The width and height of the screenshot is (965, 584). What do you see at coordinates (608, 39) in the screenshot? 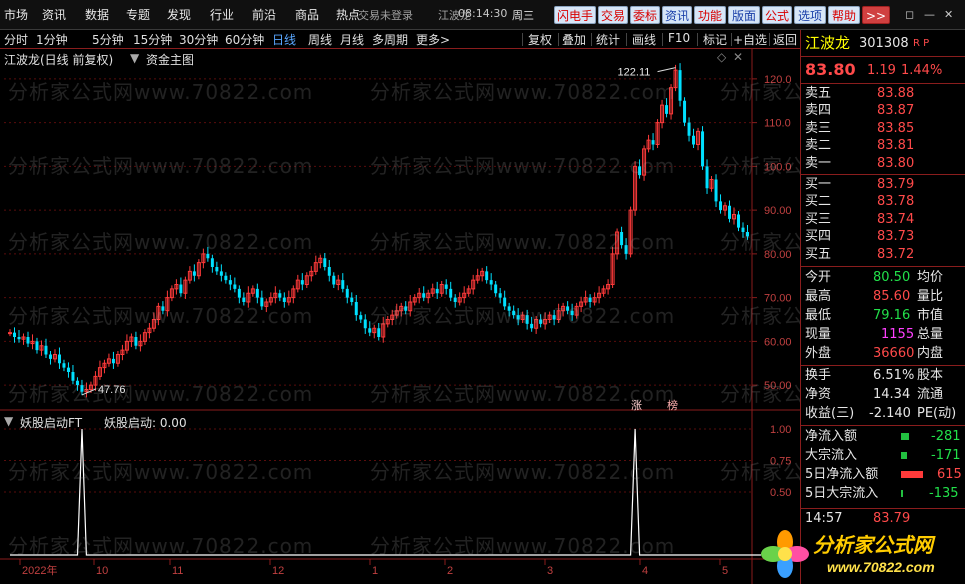
I see `statistics-button: 统计` at bounding box center [608, 39].